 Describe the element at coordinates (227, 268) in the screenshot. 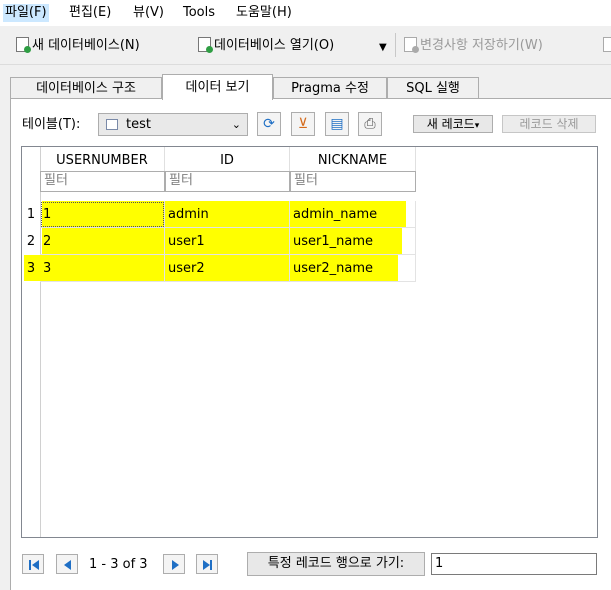

I see `table-cell: user2` at that location.